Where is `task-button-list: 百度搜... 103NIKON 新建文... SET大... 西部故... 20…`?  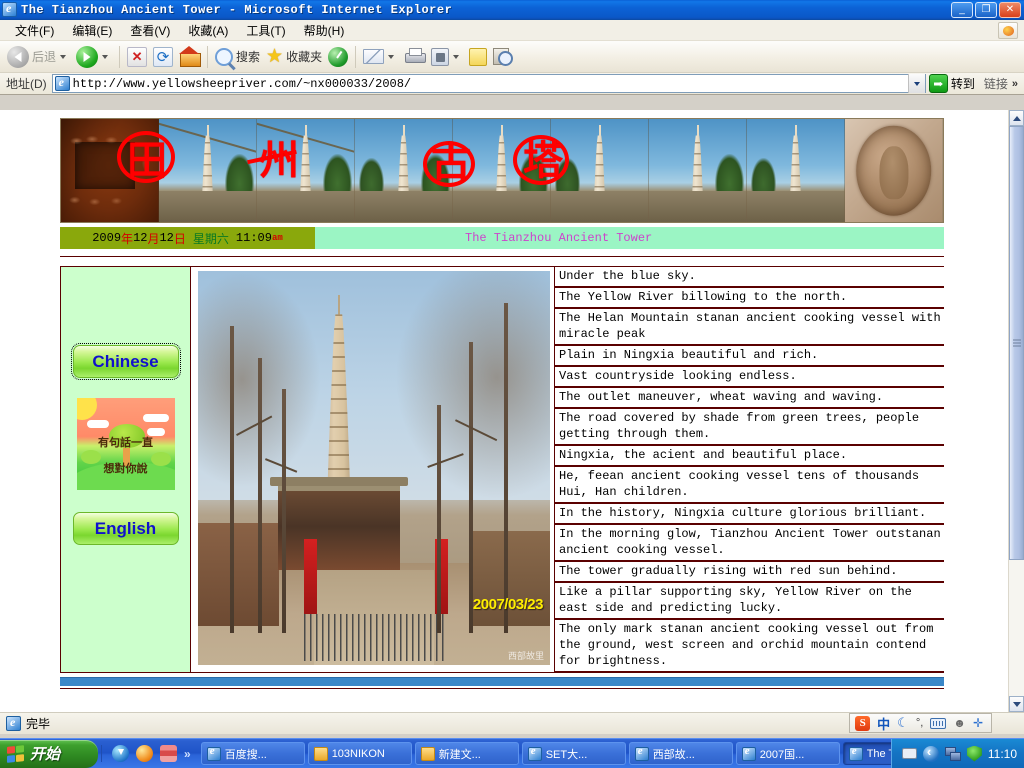
task-button-list: 百度搜... 103NIKON 新建文... SET大... 西部故... 20… is located at coordinates (544, 753).